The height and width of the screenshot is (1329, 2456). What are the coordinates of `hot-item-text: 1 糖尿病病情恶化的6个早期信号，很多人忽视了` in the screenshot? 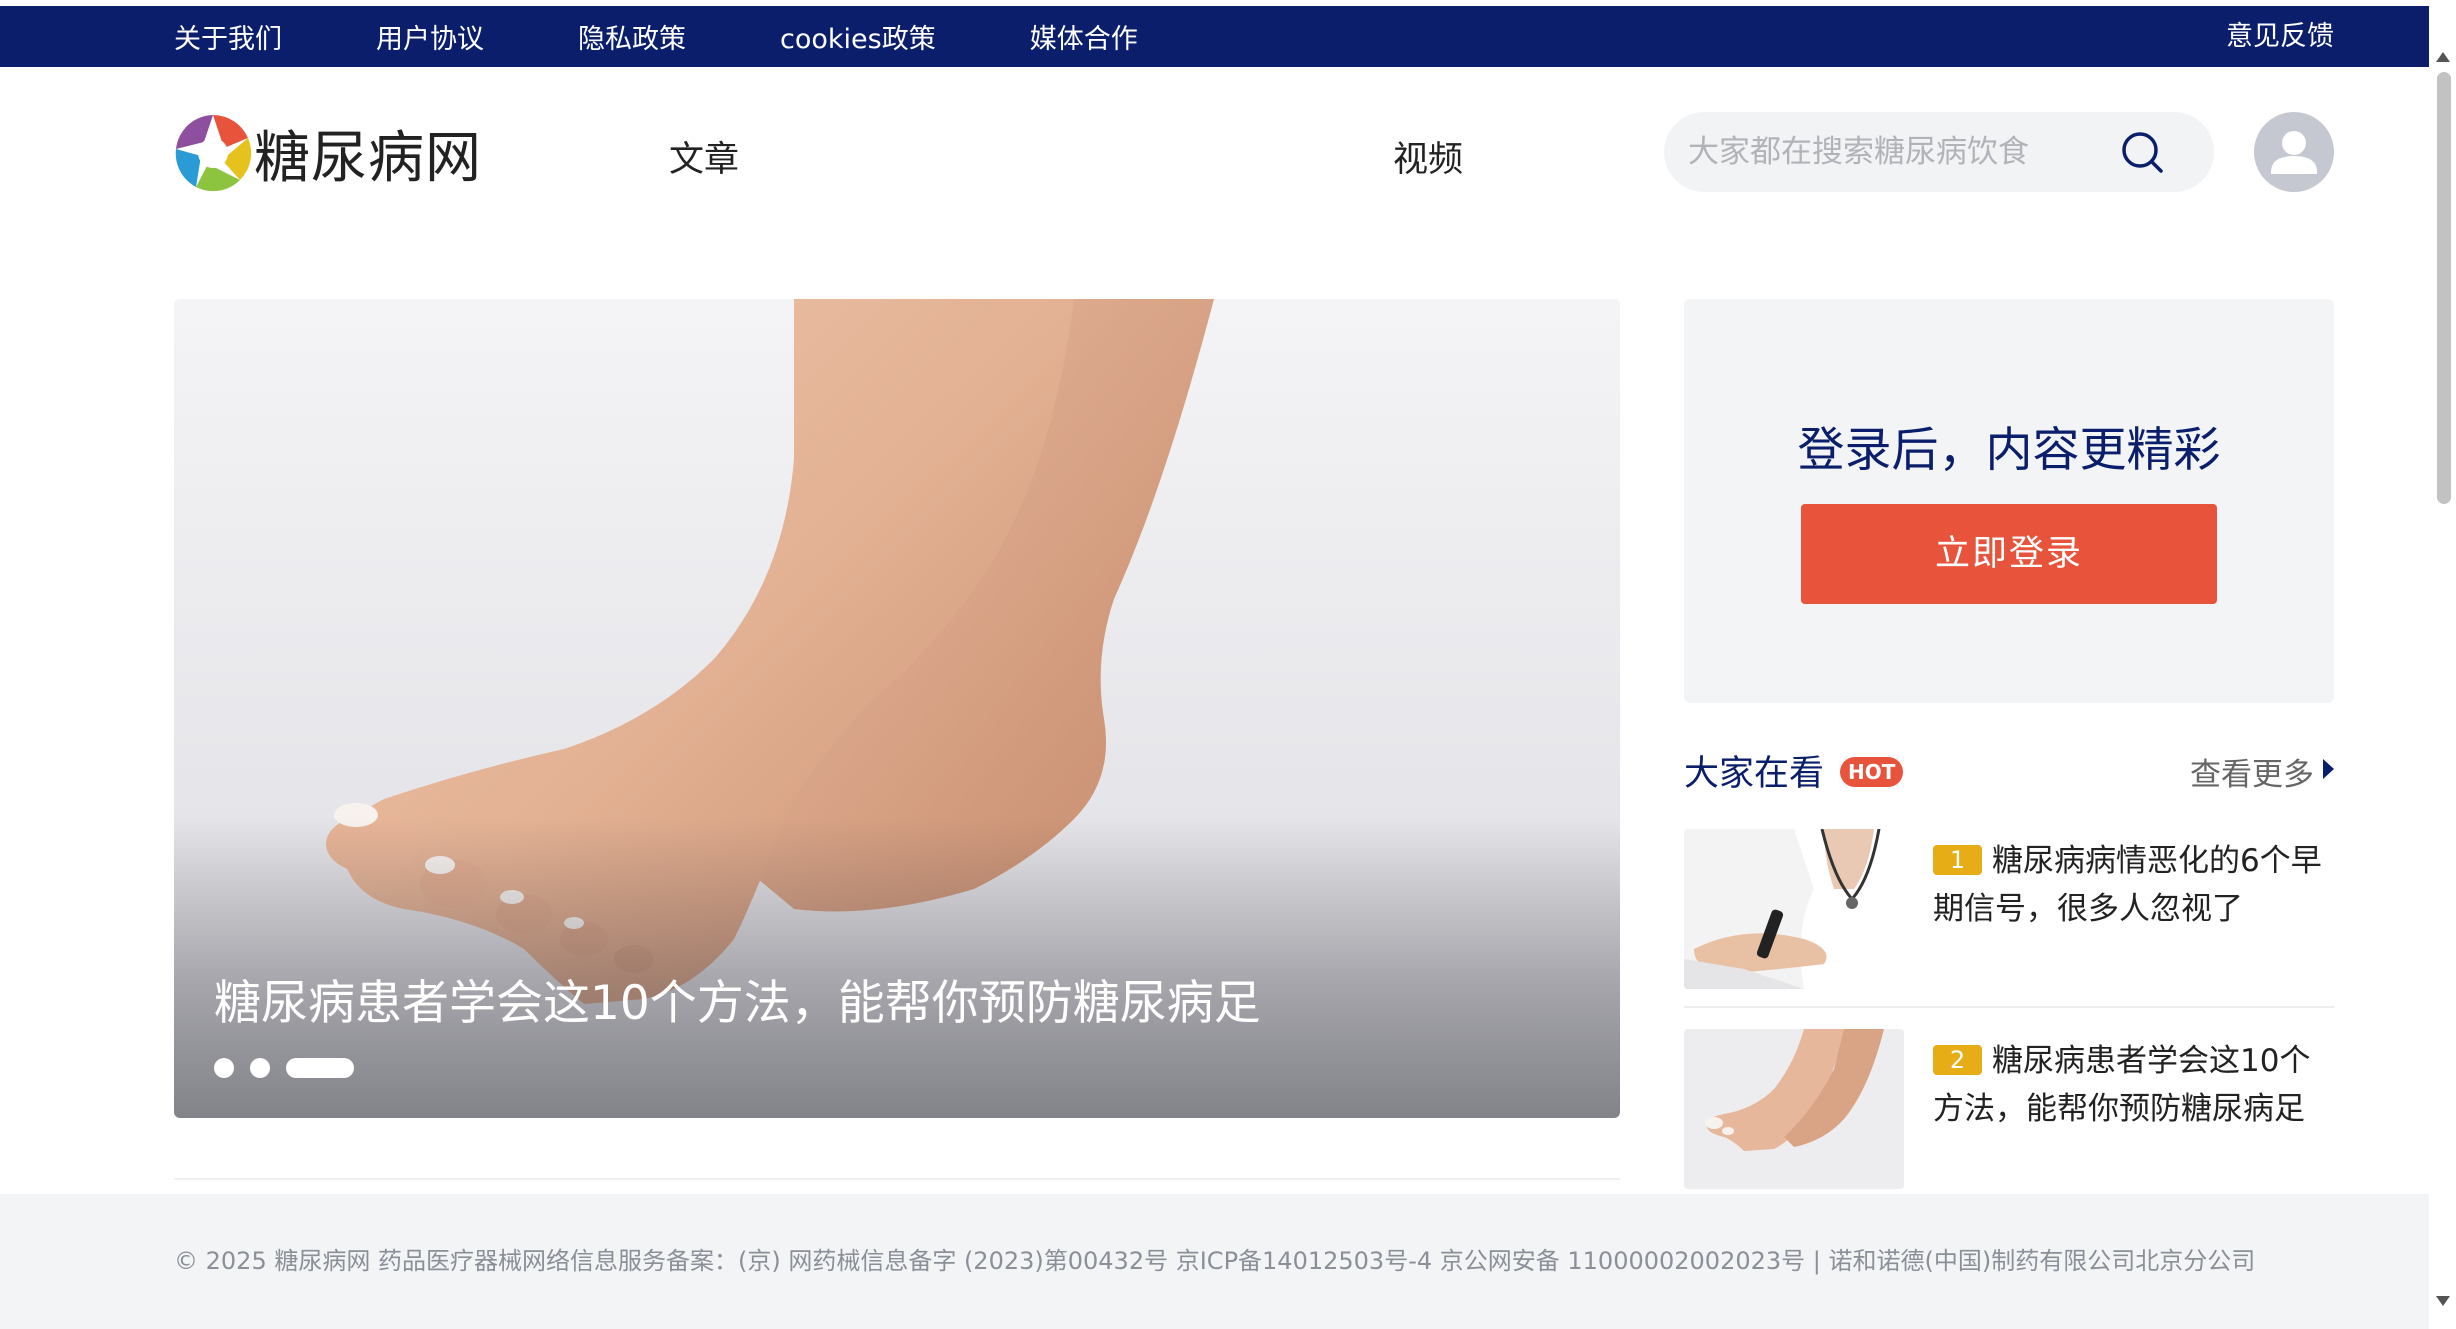 It's located at (2133, 885).